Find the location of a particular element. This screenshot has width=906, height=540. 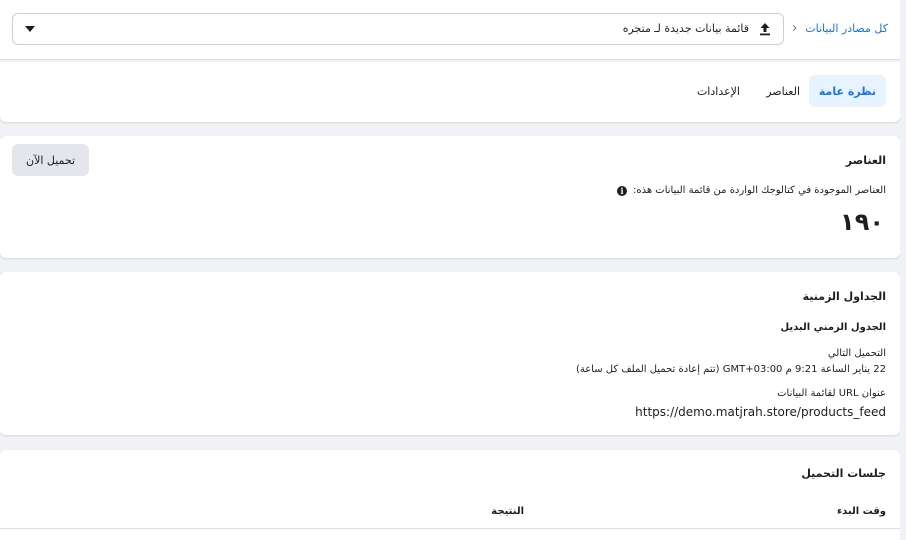

chevron-left-icon: ‹ is located at coordinates (795, 28).